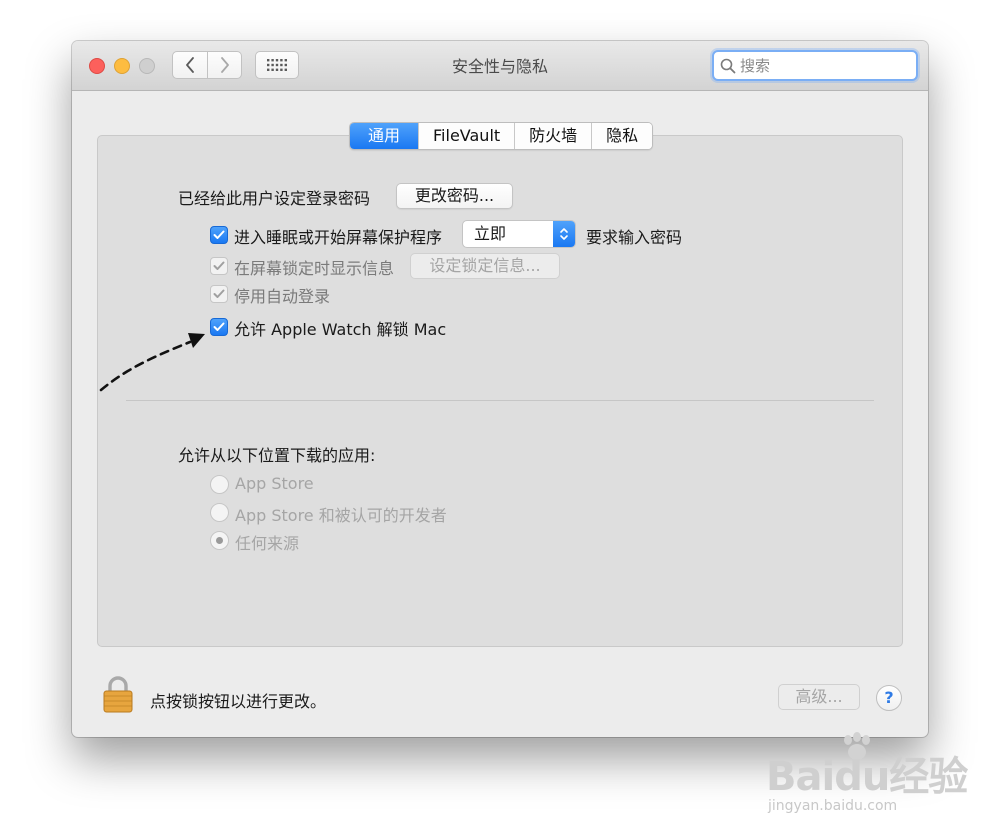  What do you see at coordinates (634, 237) in the screenshot?
I see `require-password-suffix: 要求输入密码` at bounding box center [634, 237].